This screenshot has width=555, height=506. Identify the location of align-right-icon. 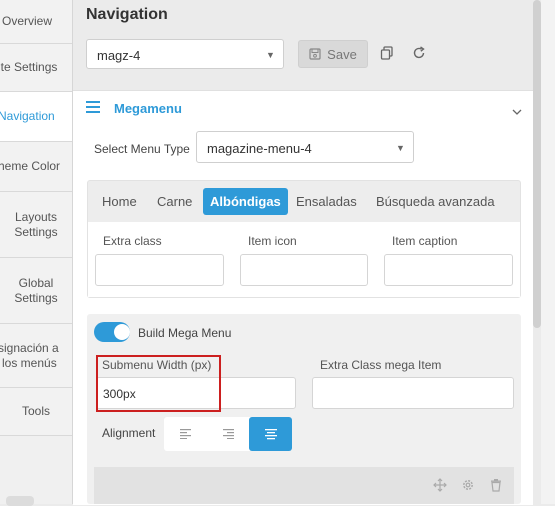
(228, 434).